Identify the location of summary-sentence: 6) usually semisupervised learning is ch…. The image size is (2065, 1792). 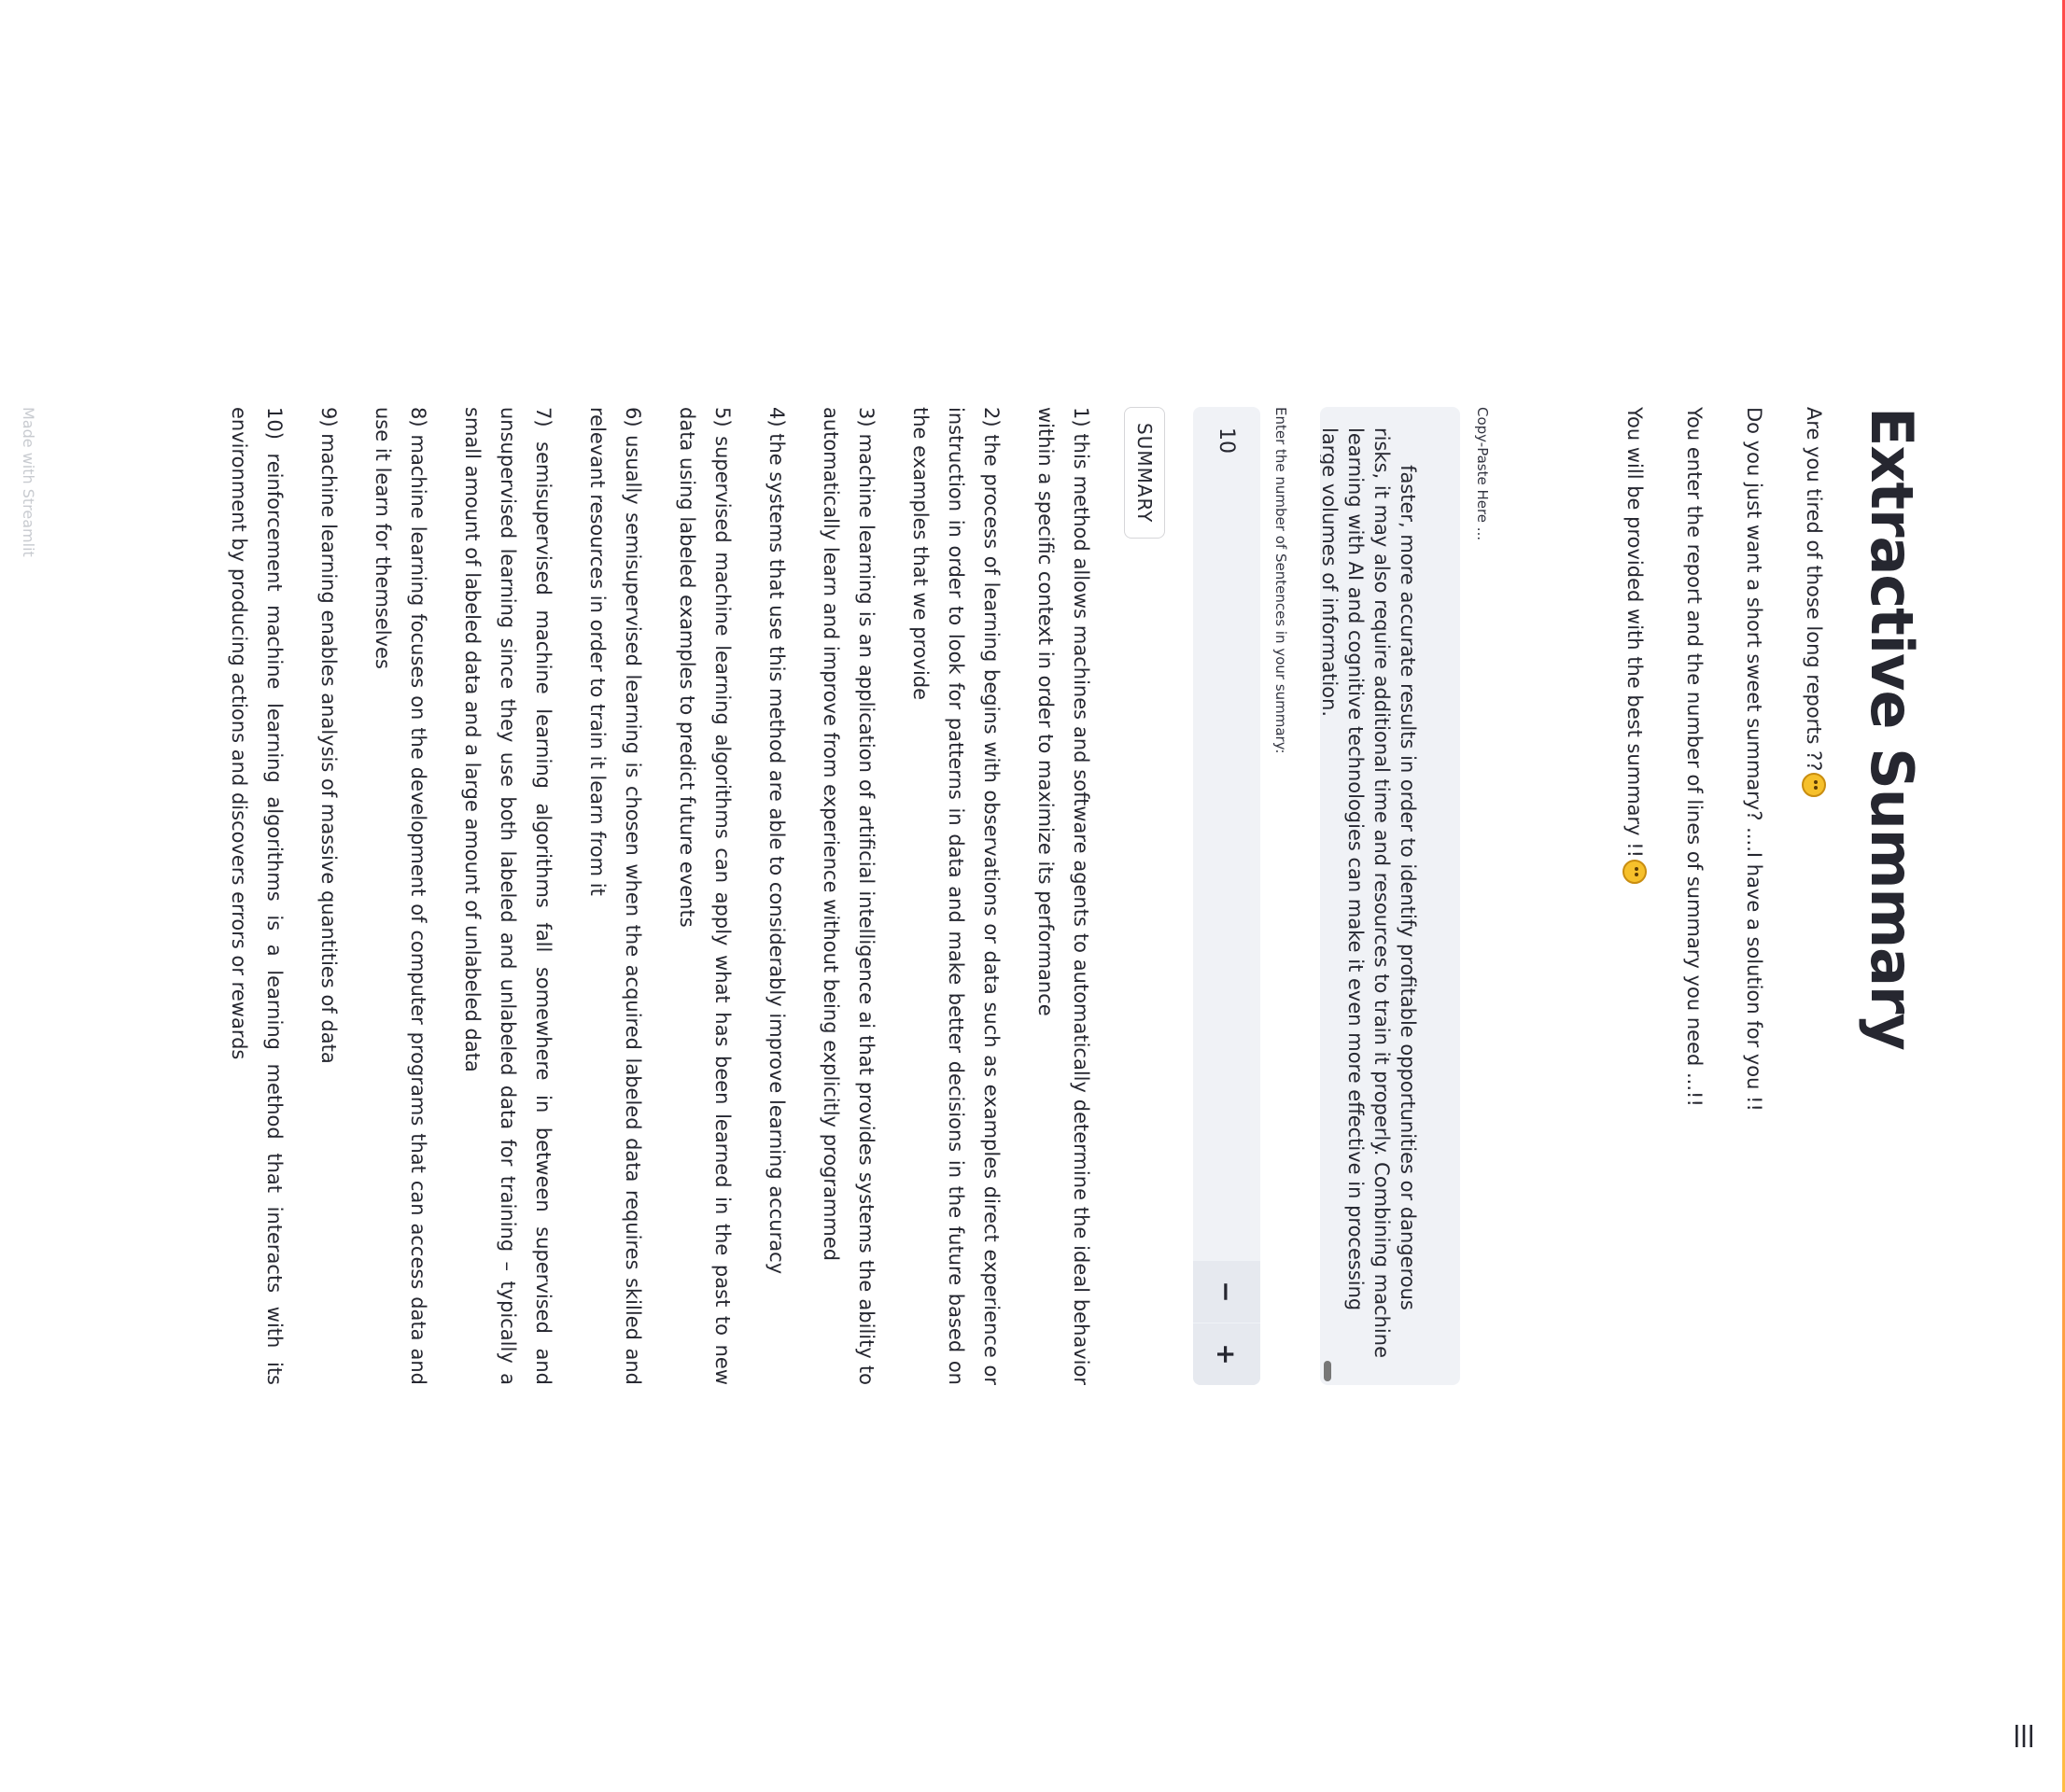
(615, 896).